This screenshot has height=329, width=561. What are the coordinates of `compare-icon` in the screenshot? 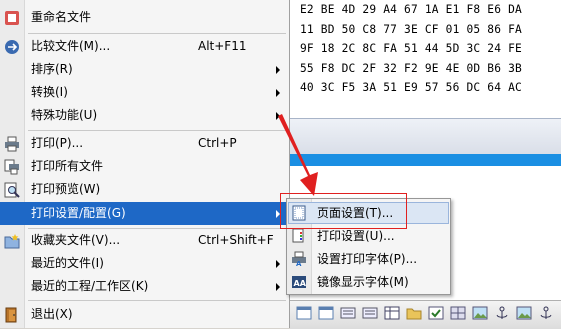 It's located at (12, 47).